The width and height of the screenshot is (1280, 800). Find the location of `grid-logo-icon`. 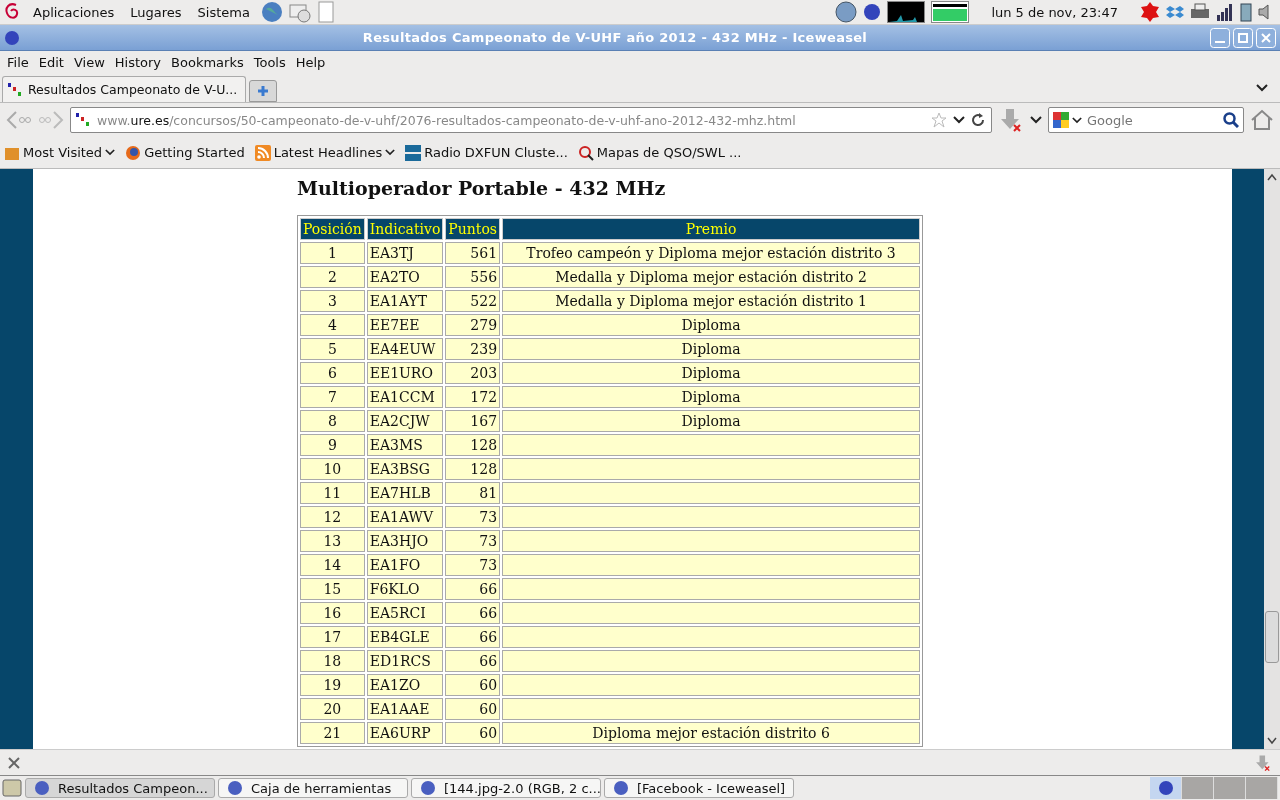

grid-logo-icon is located at coordinates (413, 152).